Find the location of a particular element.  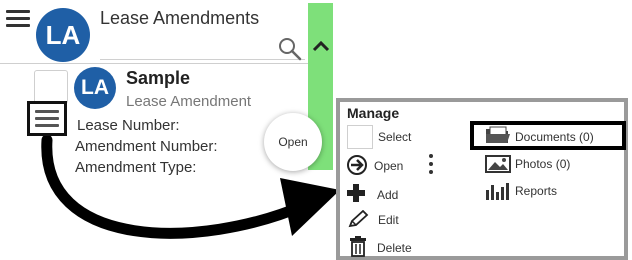

edit-action: Edit is located at coordinates (388, 220).